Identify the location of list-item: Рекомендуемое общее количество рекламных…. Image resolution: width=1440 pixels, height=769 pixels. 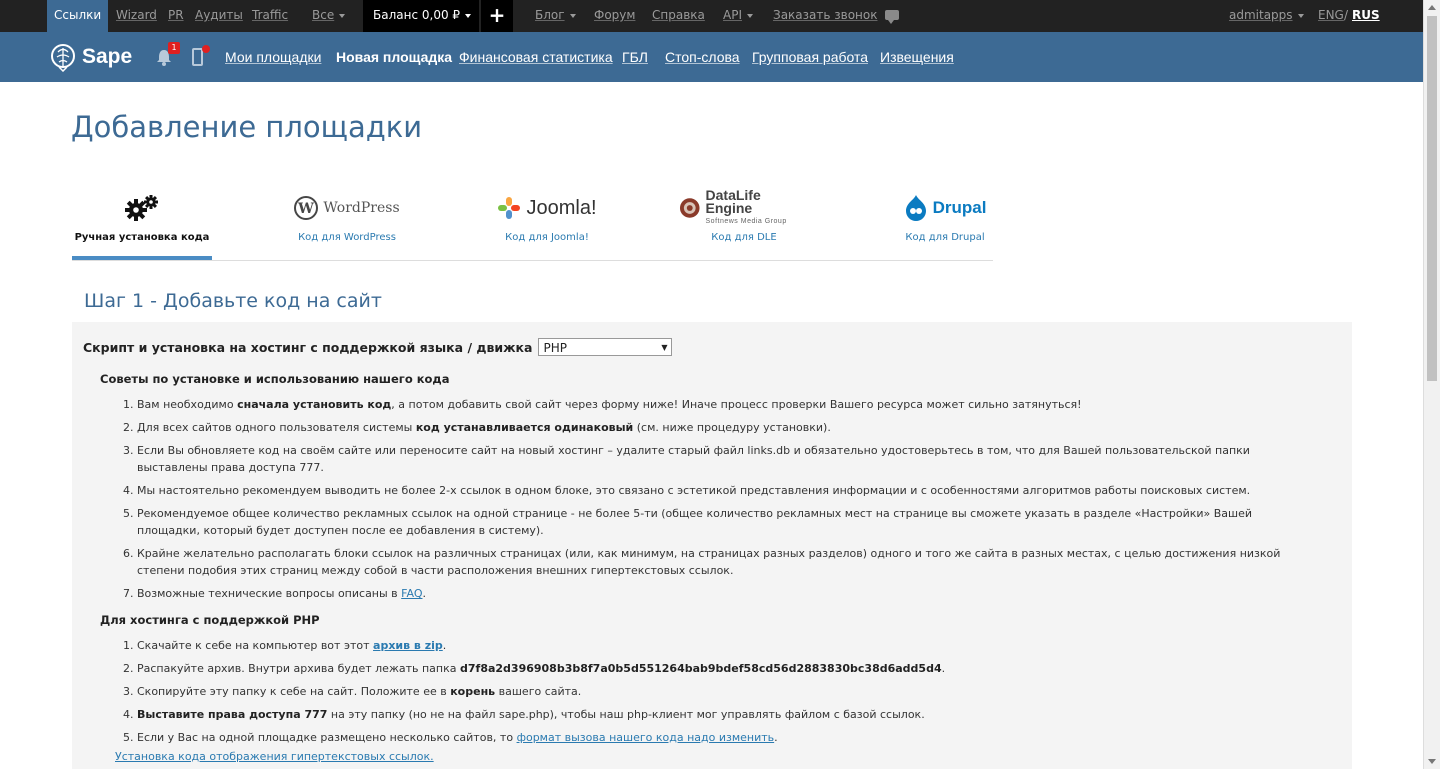
(712, 522).